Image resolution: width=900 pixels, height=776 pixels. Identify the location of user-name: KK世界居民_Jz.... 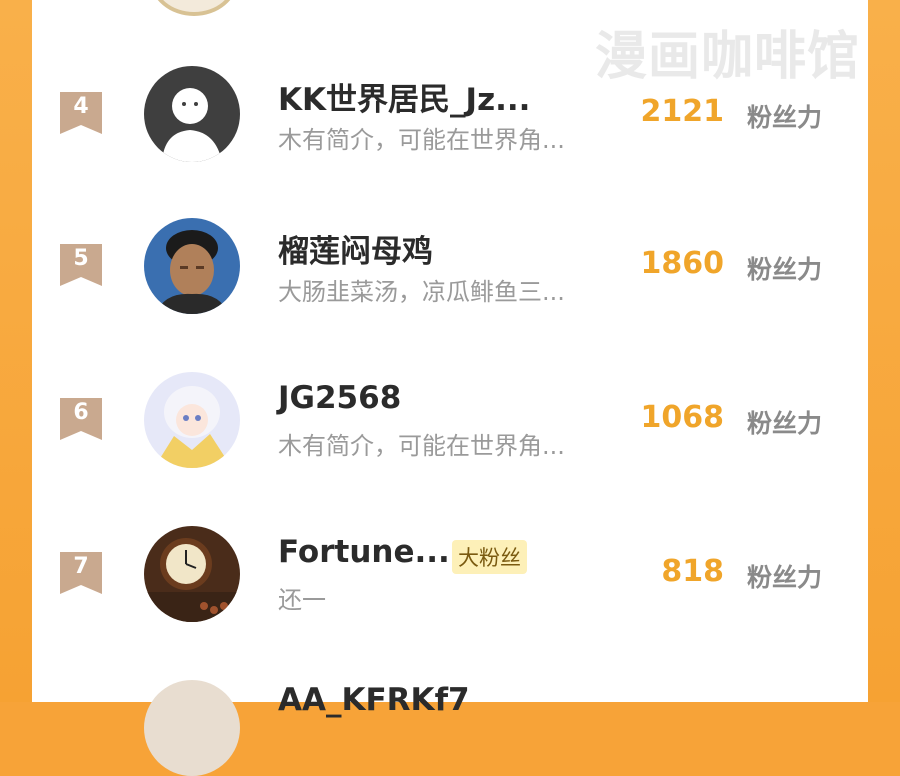
(404, 96).